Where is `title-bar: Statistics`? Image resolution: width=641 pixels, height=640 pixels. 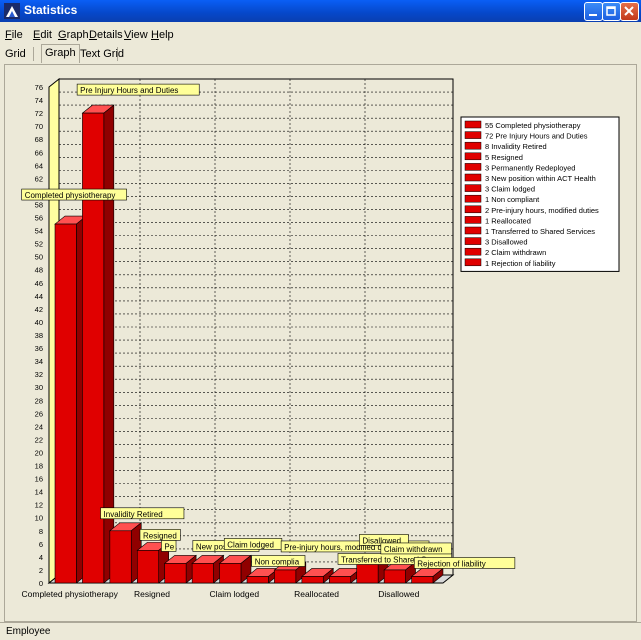 title-bar: Statistics is located at coordinates (320, 11).